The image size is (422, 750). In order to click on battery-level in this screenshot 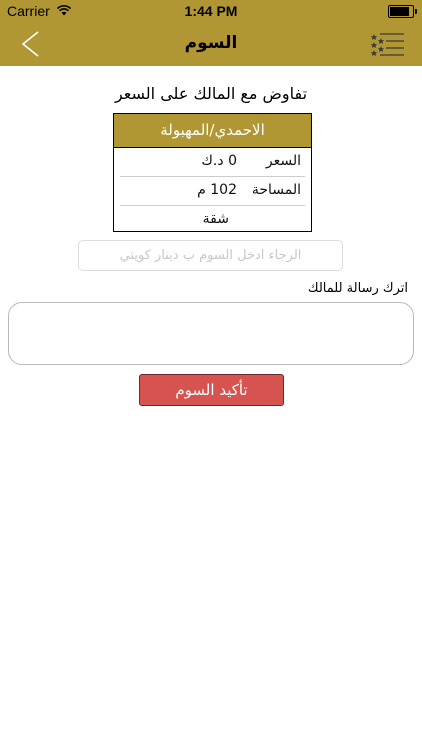, I will do `click(399, 11)`.